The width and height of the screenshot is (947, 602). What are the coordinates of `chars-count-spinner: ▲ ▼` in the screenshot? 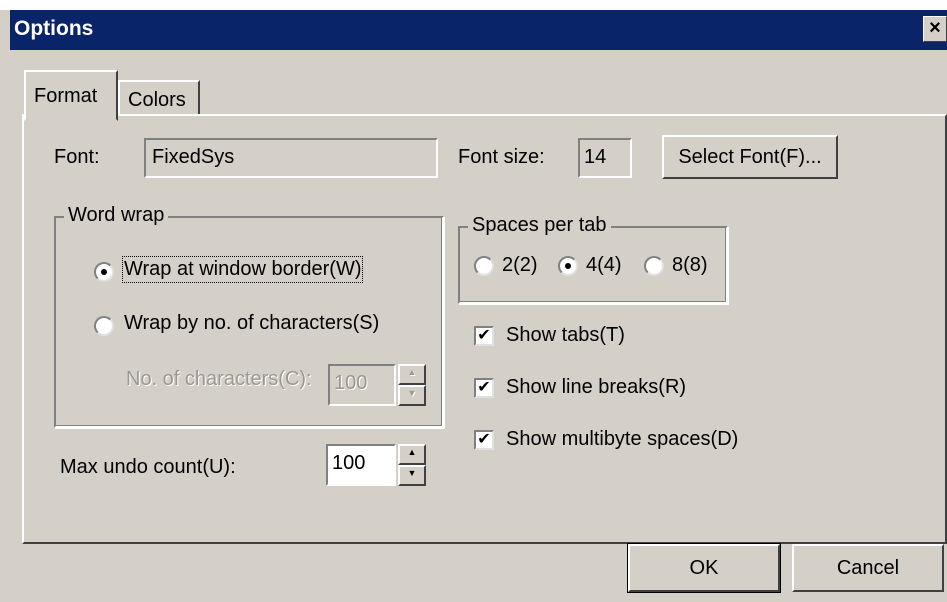 It's located at (412, 385).